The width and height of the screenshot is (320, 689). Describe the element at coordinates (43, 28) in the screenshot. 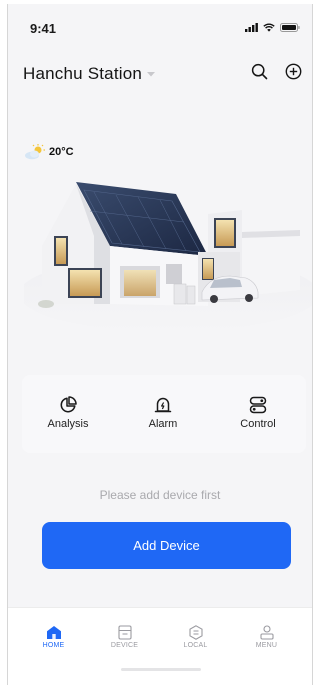

I see `status-time: 9:41` at that location.